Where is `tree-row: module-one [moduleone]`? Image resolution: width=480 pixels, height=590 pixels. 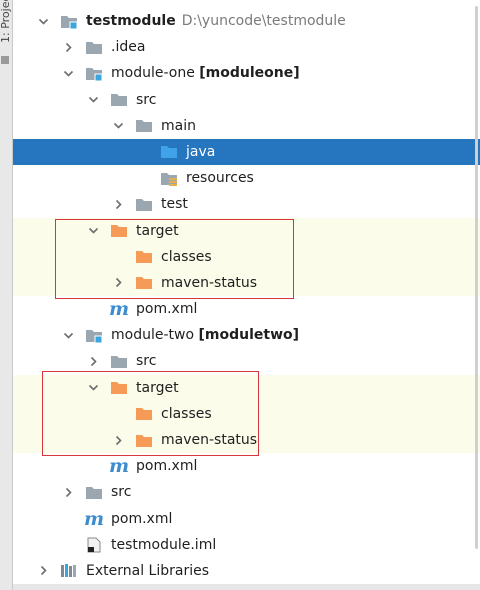
tree-row: module-one [moduleone] is located at coordinates (246, 73).